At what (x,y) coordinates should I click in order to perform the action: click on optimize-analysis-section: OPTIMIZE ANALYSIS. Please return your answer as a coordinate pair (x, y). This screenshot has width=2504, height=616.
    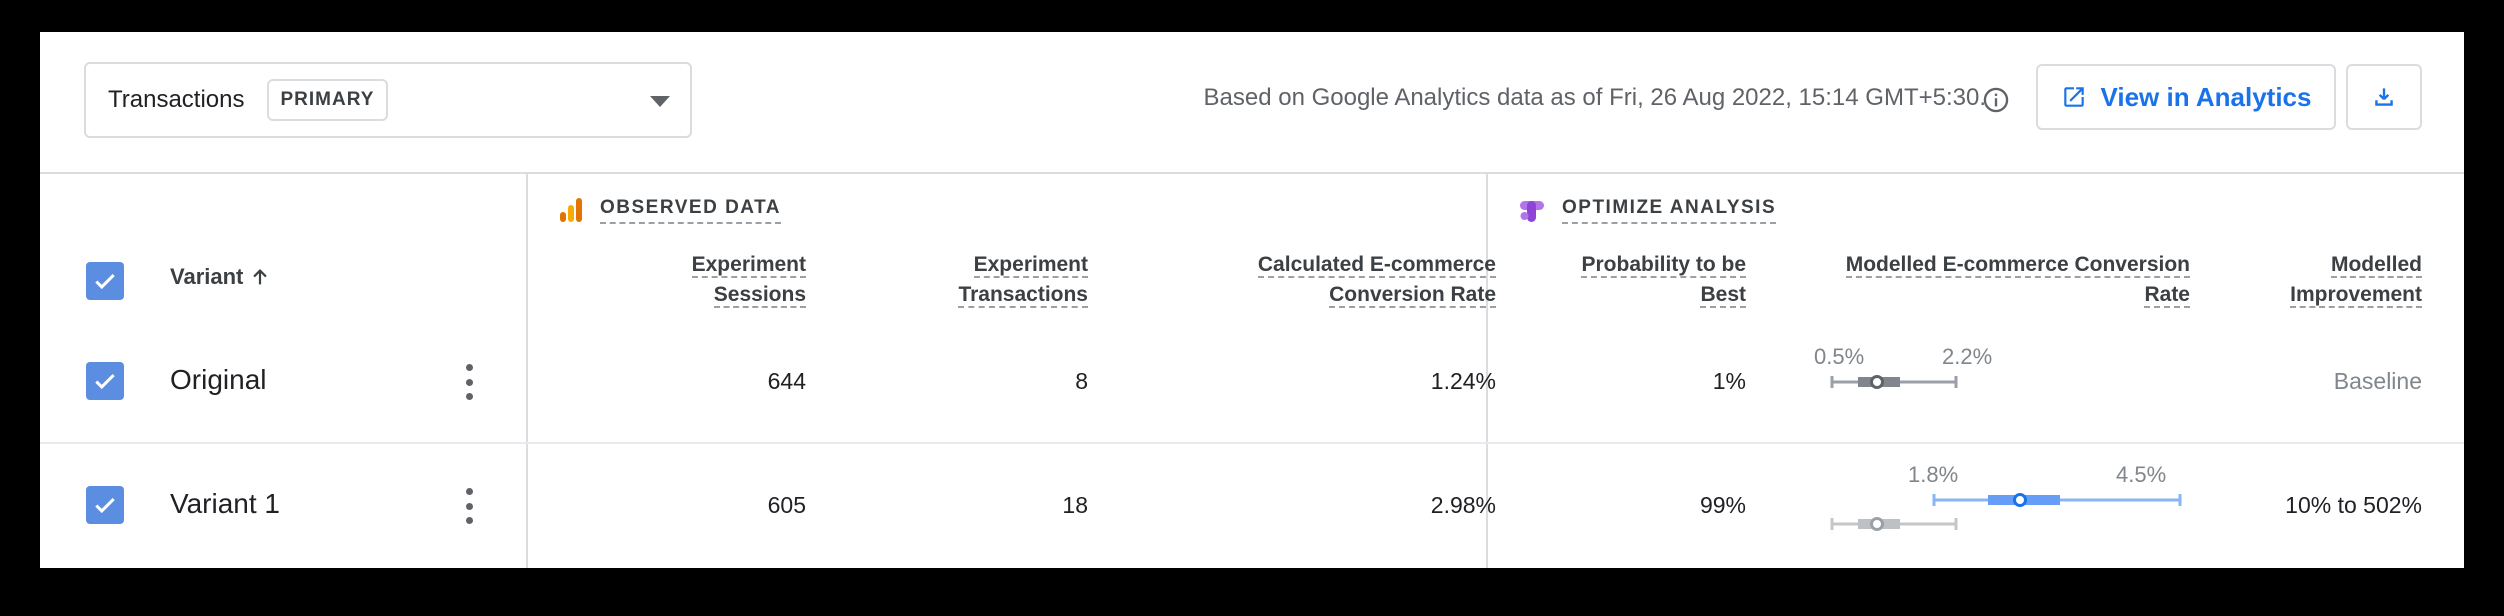
    Looking at the image, I should click on (1647, 210).